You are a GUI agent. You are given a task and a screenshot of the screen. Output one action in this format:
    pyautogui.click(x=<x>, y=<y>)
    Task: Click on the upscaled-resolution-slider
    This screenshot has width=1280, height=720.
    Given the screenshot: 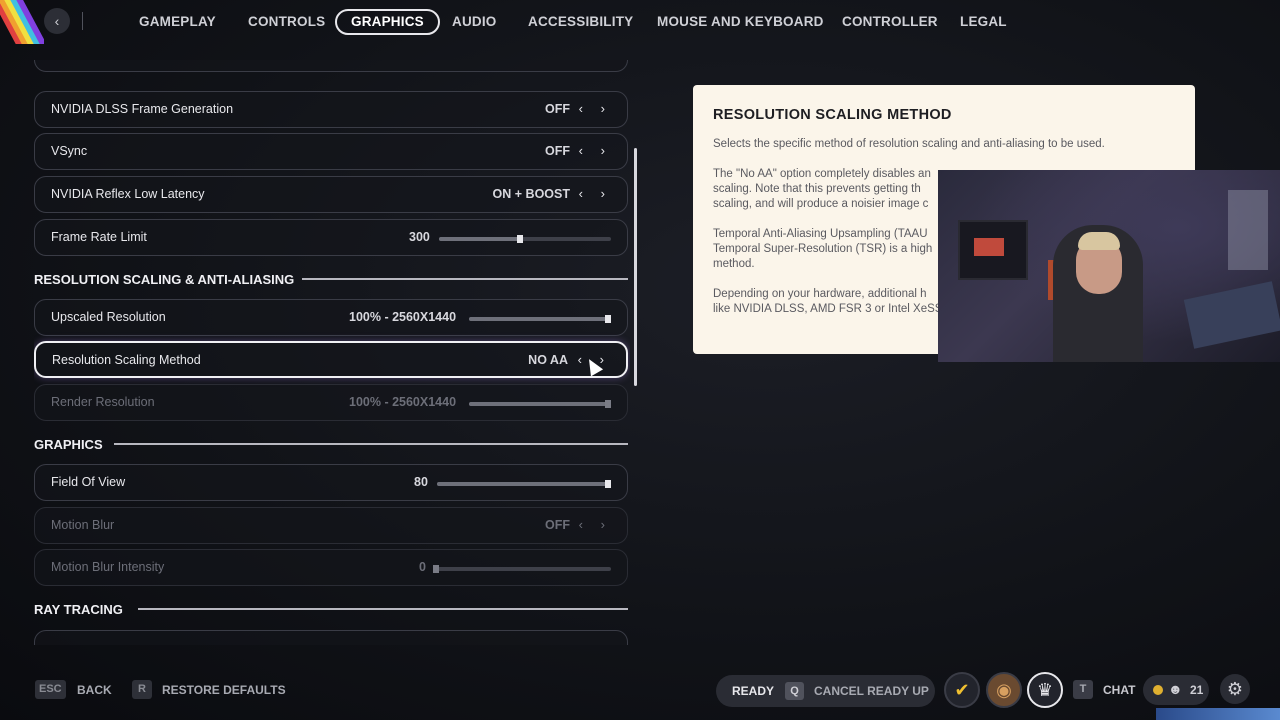 What is the action you would take?
    pyautogui.click(x=540, y=319)
    